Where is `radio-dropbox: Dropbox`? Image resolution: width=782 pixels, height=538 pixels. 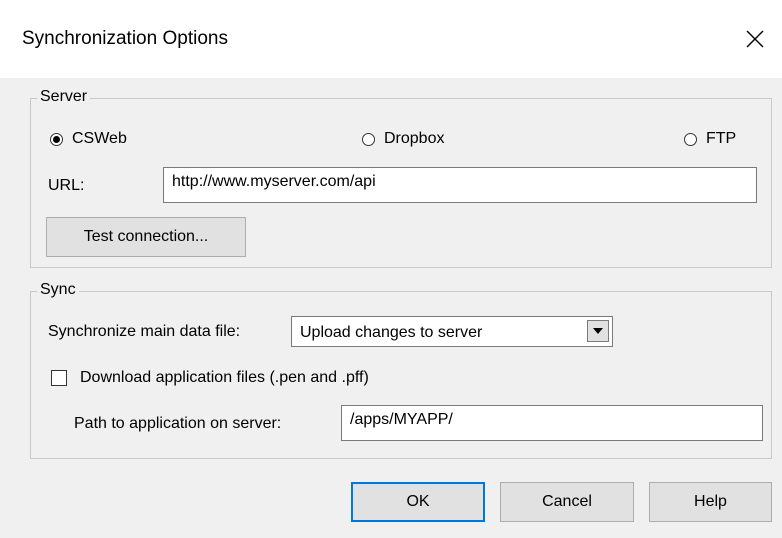
radio-dropbox: Dropbox is located at coordinates (403, 139).